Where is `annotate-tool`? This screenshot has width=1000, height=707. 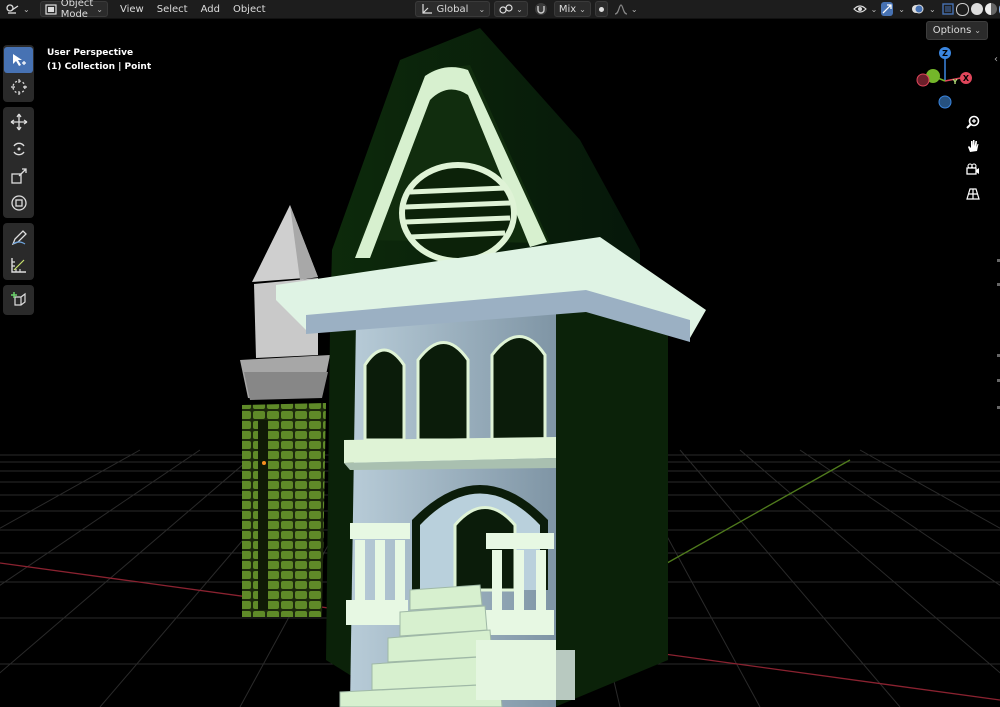 annotate-tool is located at coordinates (18, 238).